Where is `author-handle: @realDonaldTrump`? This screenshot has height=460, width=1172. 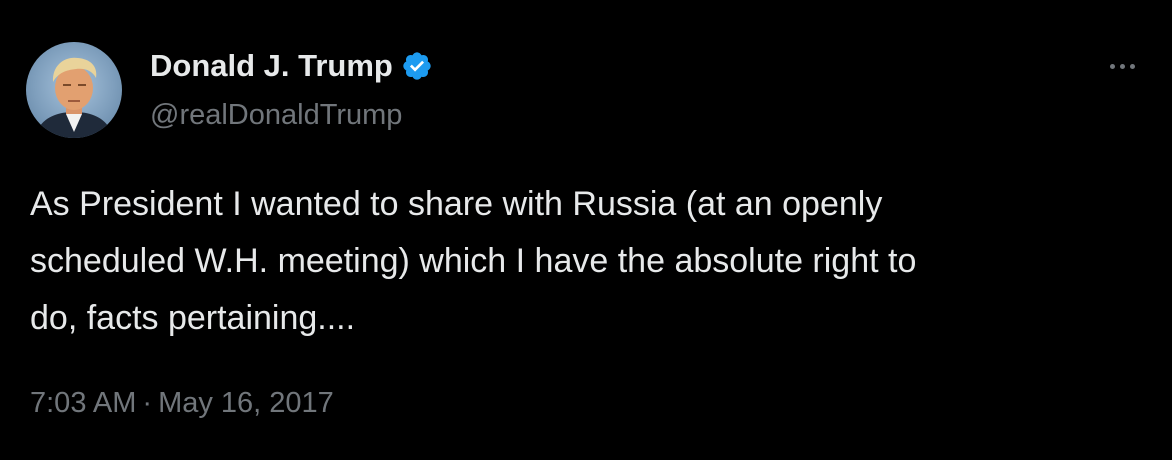
author-handle: @realDonaldTrump is located at coordinates (276, 115).